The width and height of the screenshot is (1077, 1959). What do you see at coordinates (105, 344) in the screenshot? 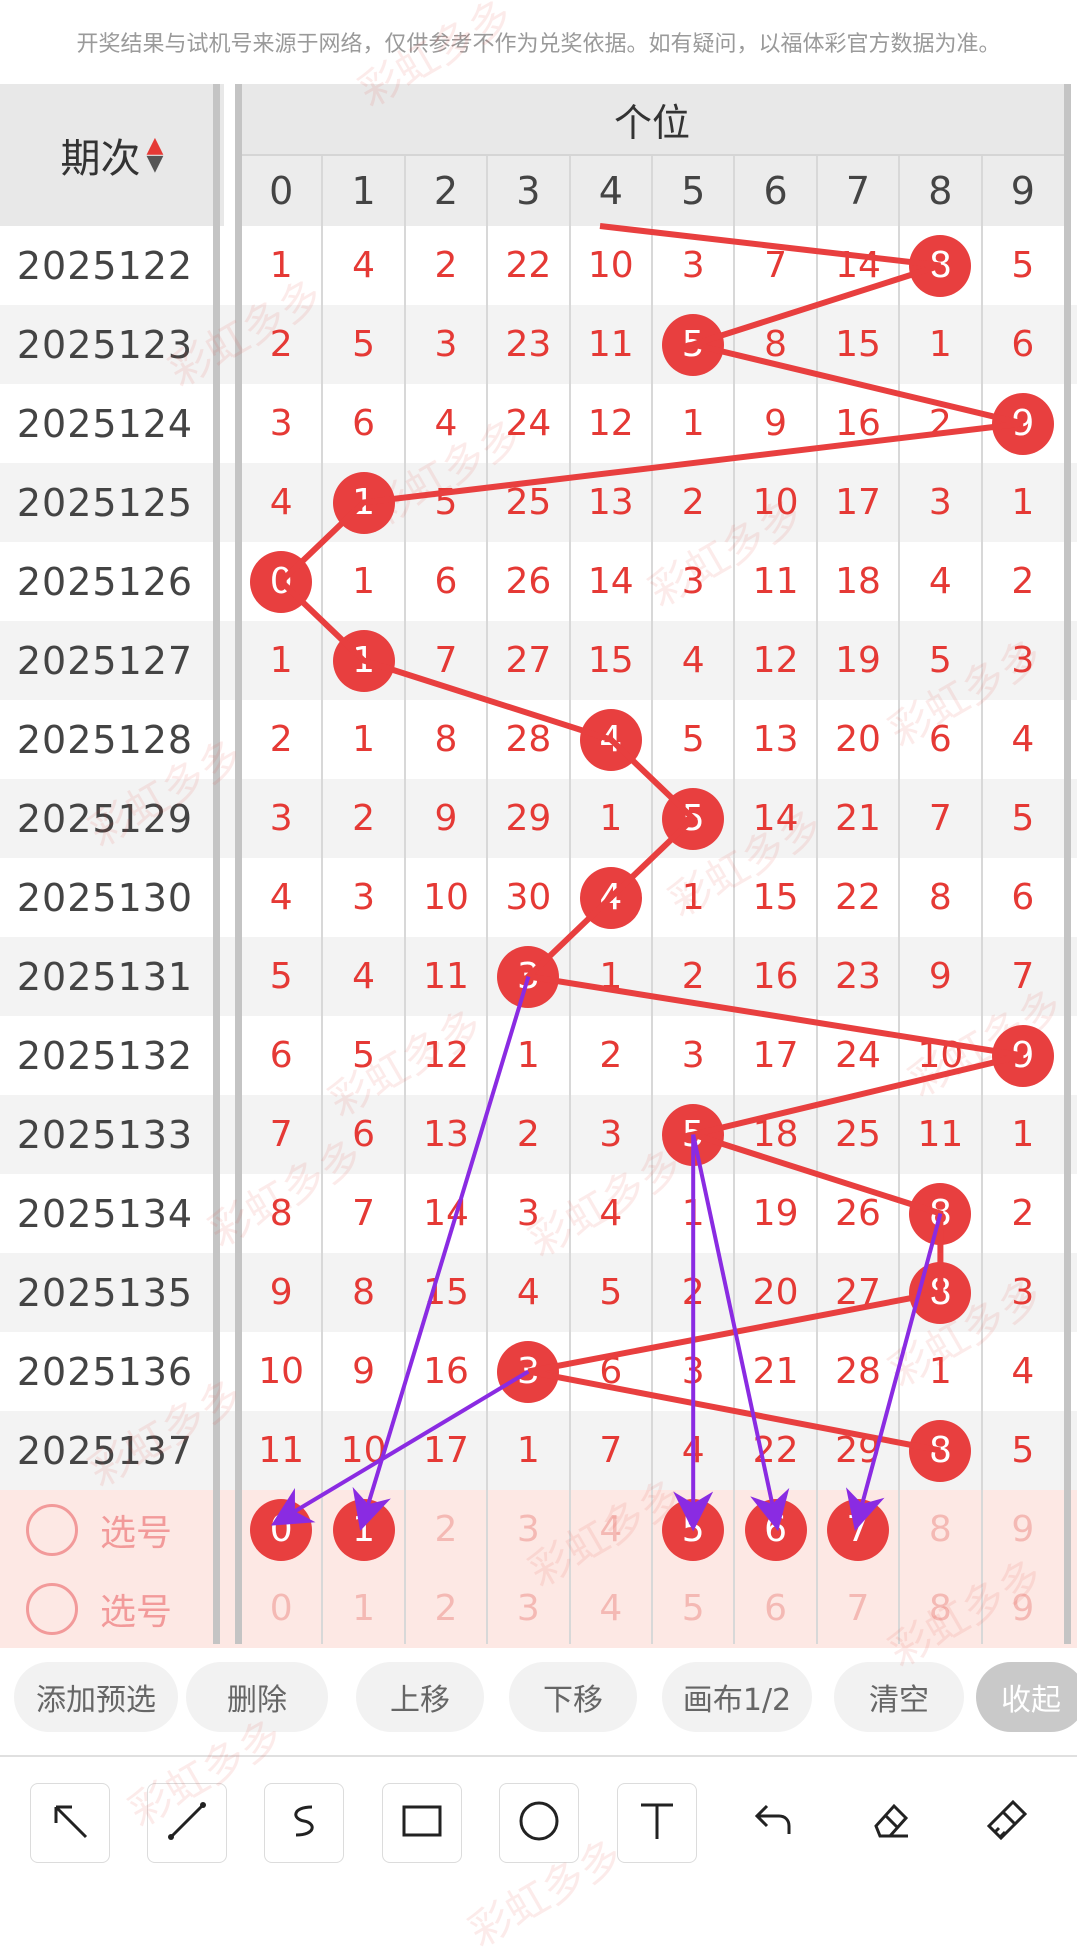
I see `period-number: 2025123` at bounding box center [105, 344].